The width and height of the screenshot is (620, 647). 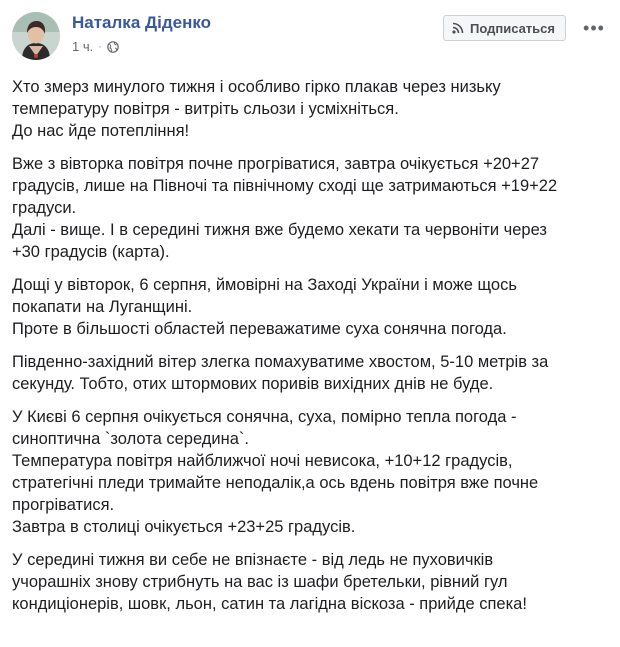 What do you see at coordinates (113, 46) in the screenshot?
I see `globe-icon` at bounding box center [113, 46].